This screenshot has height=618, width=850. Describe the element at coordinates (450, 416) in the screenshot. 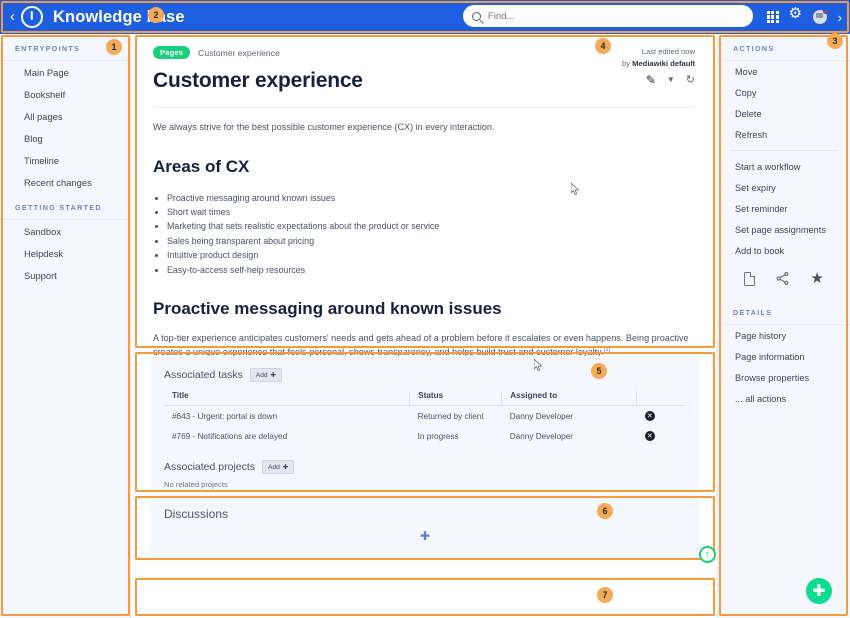

I see `task-status: Returned by client` at that location.